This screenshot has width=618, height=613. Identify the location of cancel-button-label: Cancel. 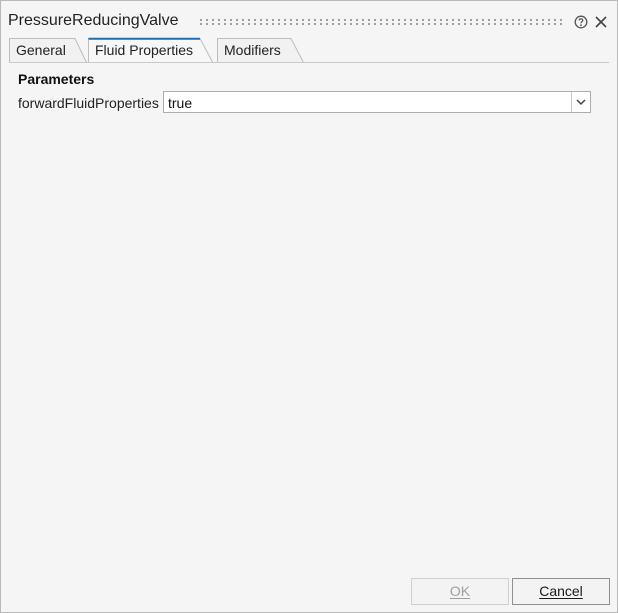
(561, 591).